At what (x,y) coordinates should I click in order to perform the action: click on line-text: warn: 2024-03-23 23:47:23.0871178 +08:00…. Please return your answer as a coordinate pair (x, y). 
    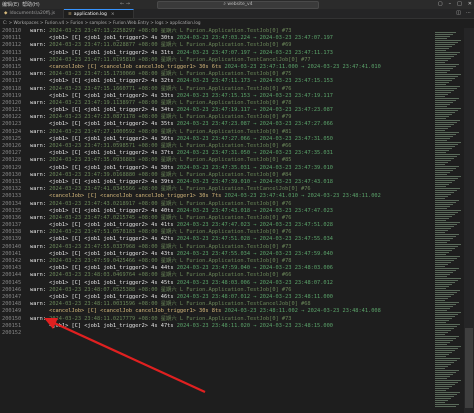
    Looking at the image, I should click on (160, 117).